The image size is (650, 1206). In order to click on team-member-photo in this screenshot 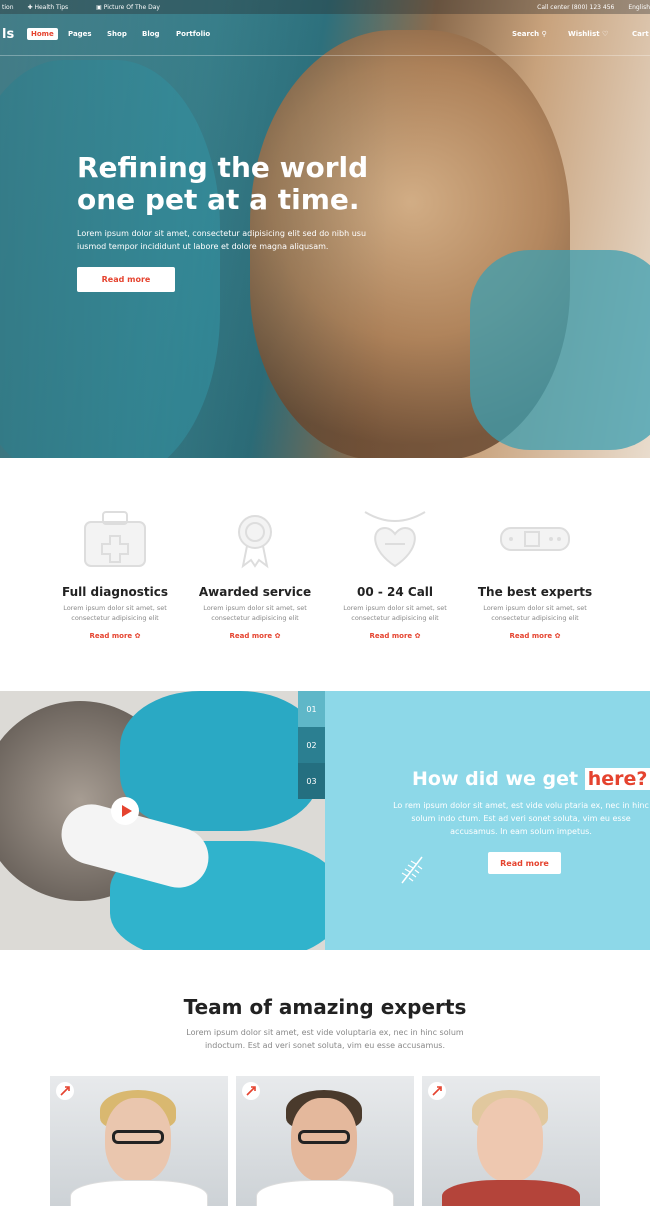, I will do `click(510, 1140)`.